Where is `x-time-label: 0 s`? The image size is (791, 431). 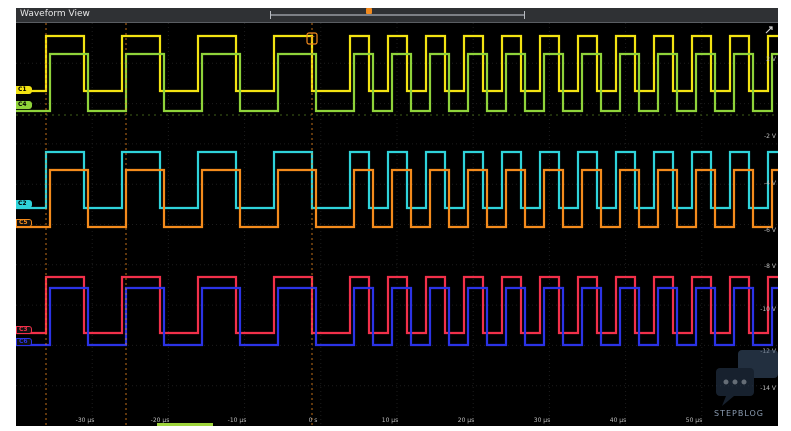
x-time-label: 0 s is located at coordinates (313, 420).